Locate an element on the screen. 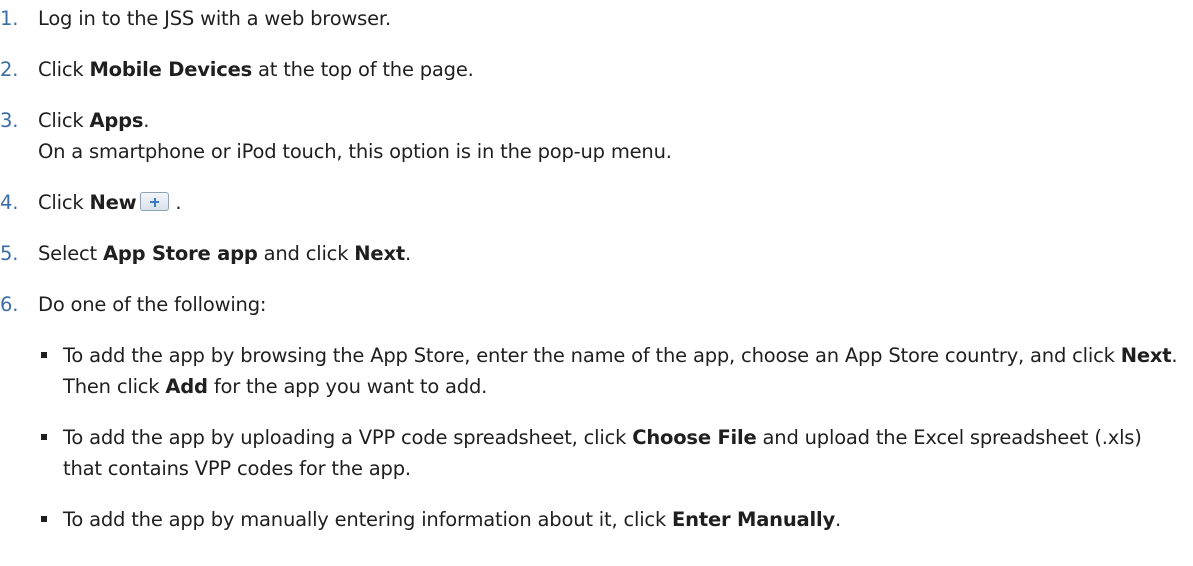  step-number: 2. is located at coordinates (9, 69).